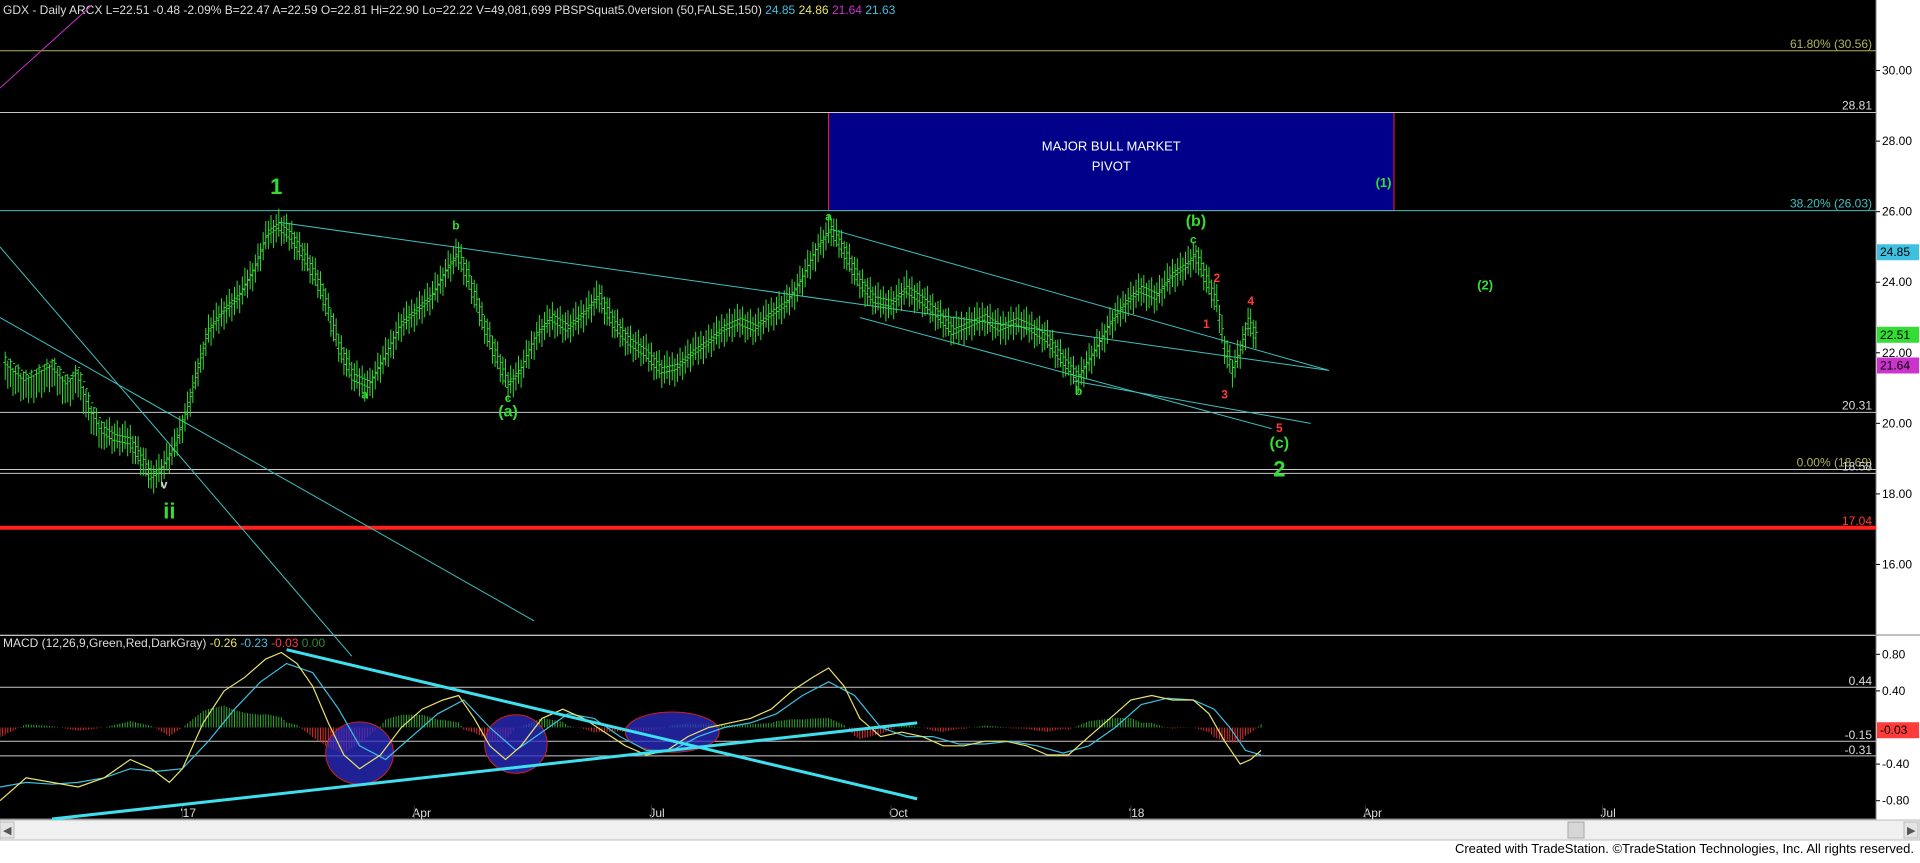 The width and height of the screenshot is (1920, 863). I want to click on pivot-box-line1: MAJOR BULL MARKET, so click(1111, 146).